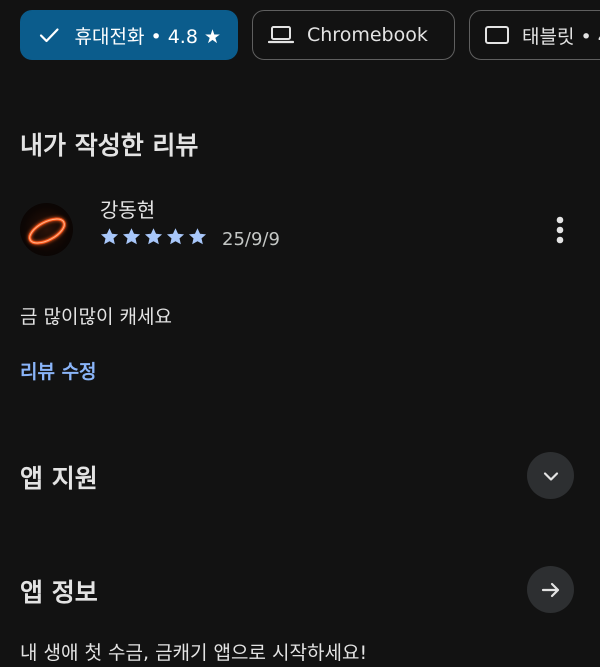 Image resolution: width=600 pixels, height=667 pixels. Describe the element at coordinates (49, 35) in the screenshot. I see `check-icon` at that location.